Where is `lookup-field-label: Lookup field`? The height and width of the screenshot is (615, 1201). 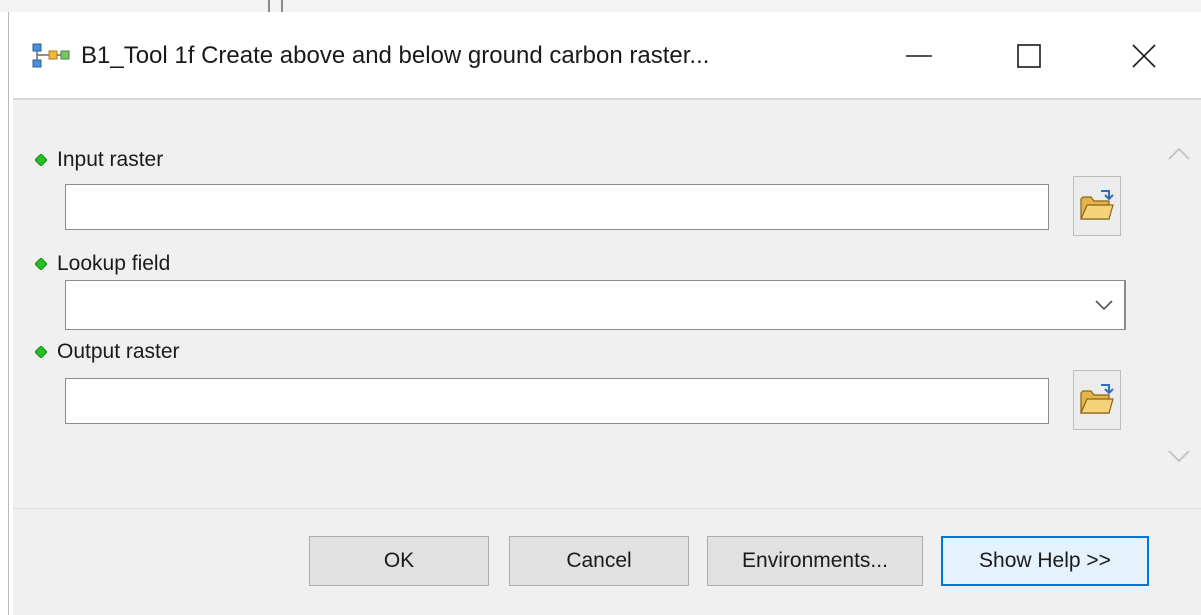
lookup-field-label: Lookup field is located at coordinates (102, 264).